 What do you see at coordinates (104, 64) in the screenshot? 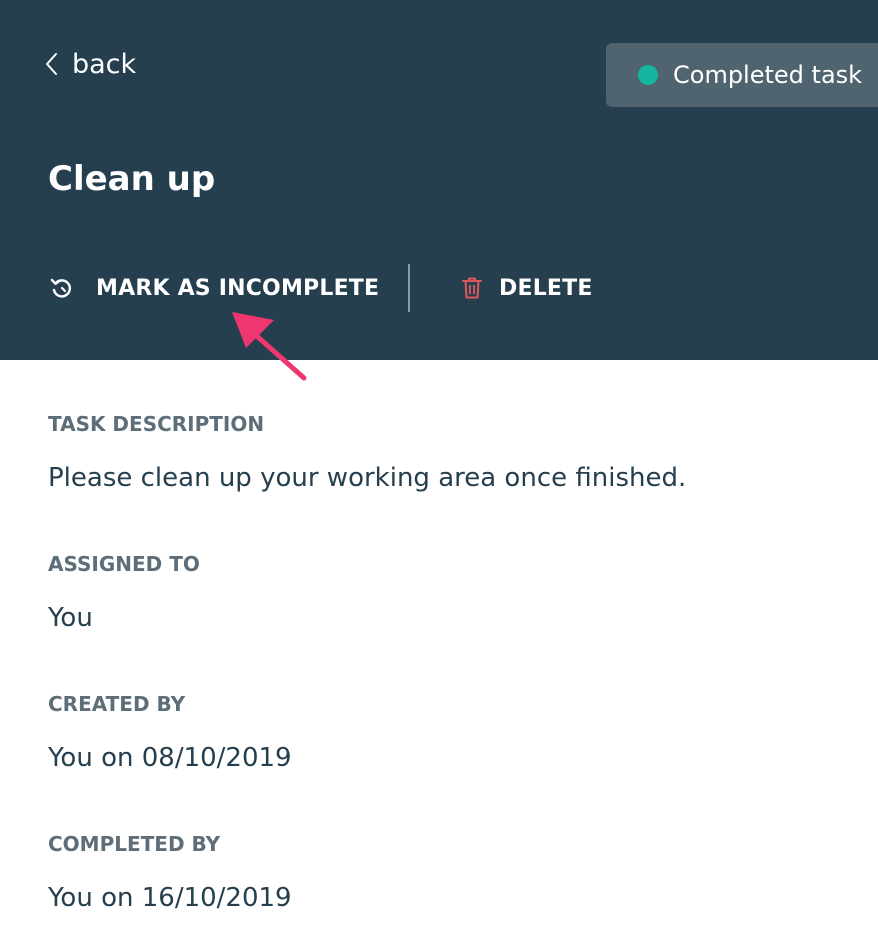
I see `back-label: back` at bounding box center [104, 64].